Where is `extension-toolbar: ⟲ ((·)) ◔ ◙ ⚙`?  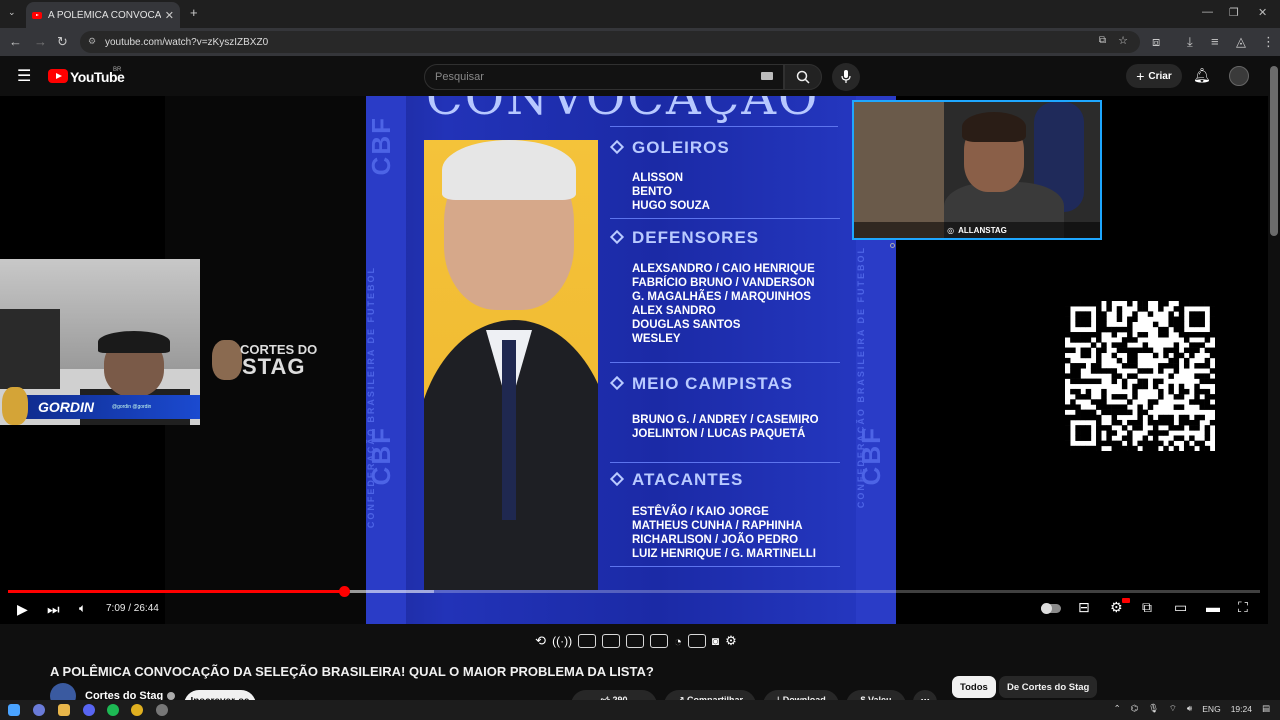
extension-toolbar: ⟲ ((·)) ◔ ◙ ⚙ is located at coordinates (636, 641).